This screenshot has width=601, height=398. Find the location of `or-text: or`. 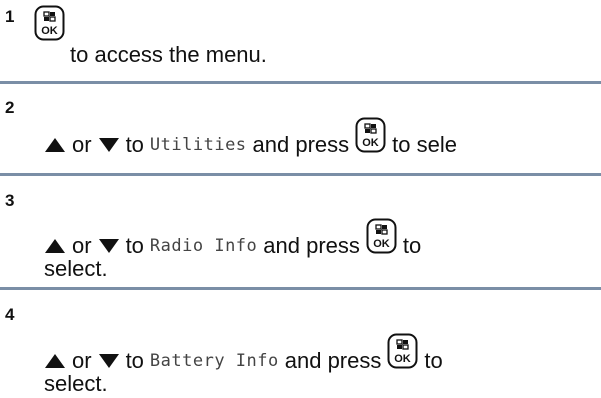

or-text: or is located at coordinates (82, 144).